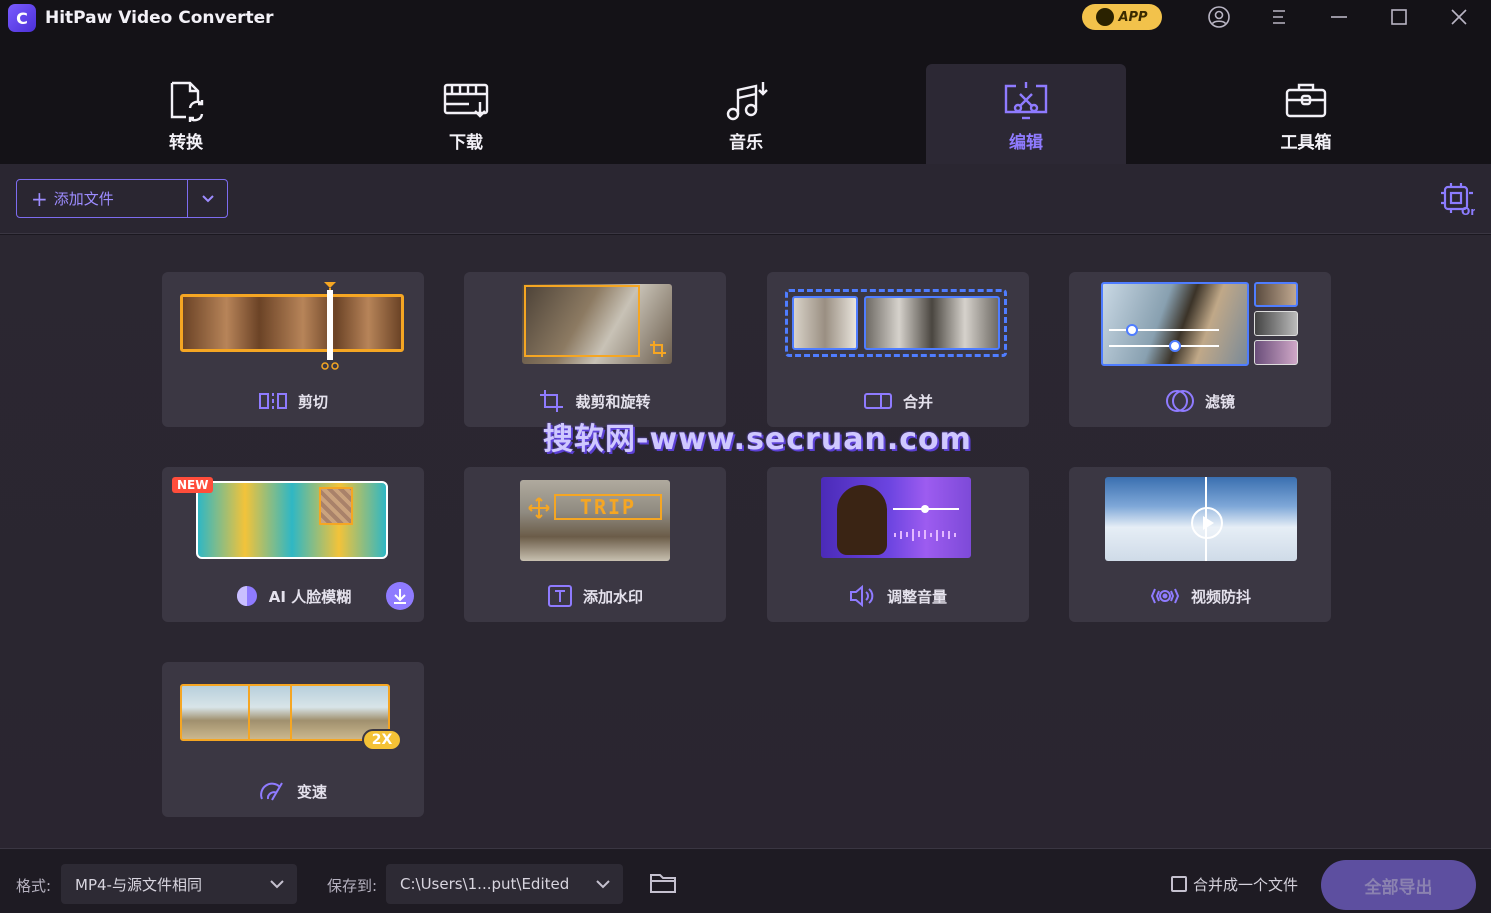  I want to click on folder-icon, so click(663, 883).